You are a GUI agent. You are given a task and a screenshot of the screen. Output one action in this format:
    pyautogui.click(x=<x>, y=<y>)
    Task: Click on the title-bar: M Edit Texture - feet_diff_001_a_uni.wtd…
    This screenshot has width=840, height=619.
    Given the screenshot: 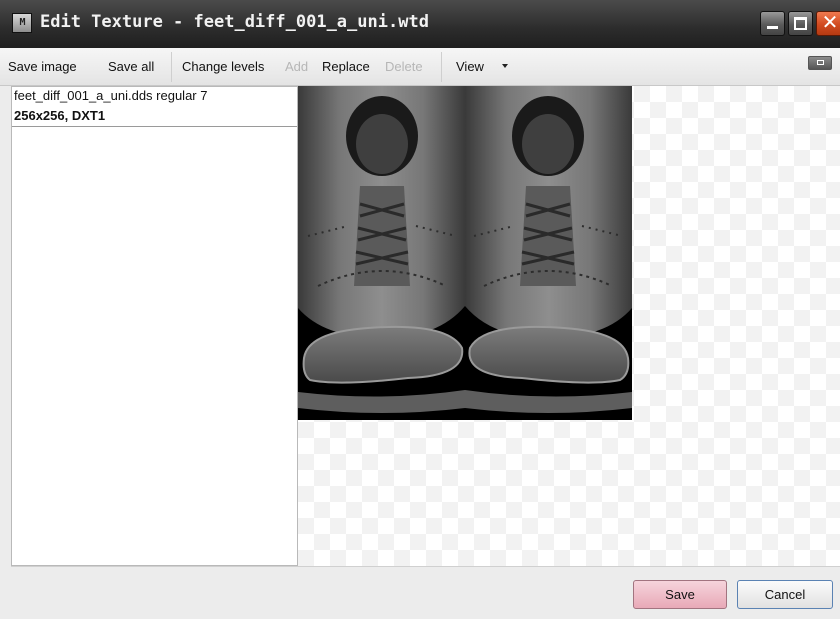 What is the action you would take?
    pyautogui.click(x=420, y=24)
    